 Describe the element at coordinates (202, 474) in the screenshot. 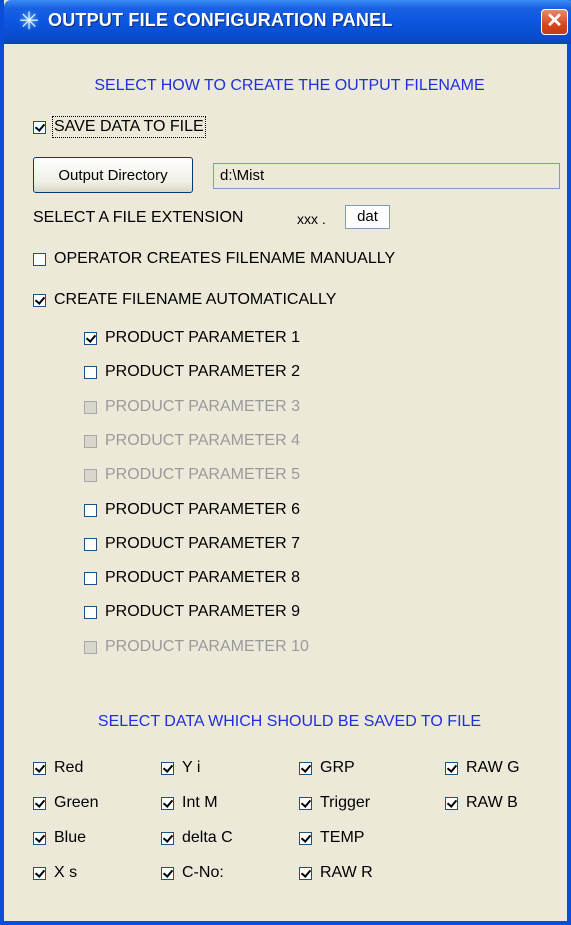

I see `product-parameter-label: PRODUCT PARAMETER 5` at that location.